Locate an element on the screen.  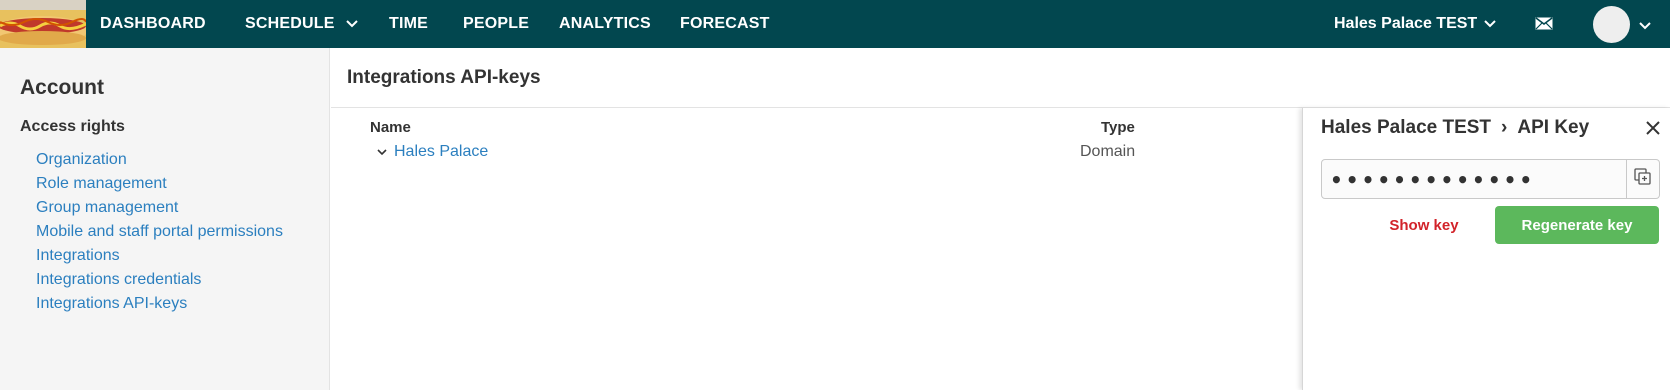
nav-time-label: TIME is located at coordinates (409, 23).